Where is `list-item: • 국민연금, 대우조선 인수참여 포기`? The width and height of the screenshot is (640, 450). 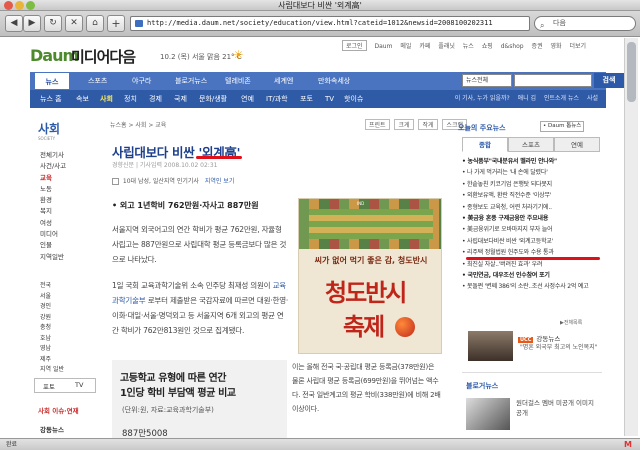 list-item: • 국민연금, 대우조선 인수참여 포기 is located at coordinates (537, 275).